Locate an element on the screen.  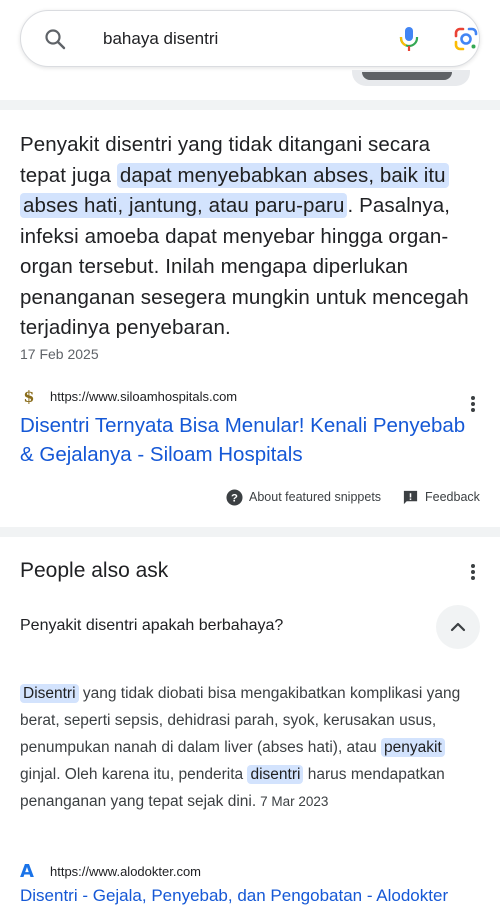
chevron-up-icon is located at coordinates (458, 627).